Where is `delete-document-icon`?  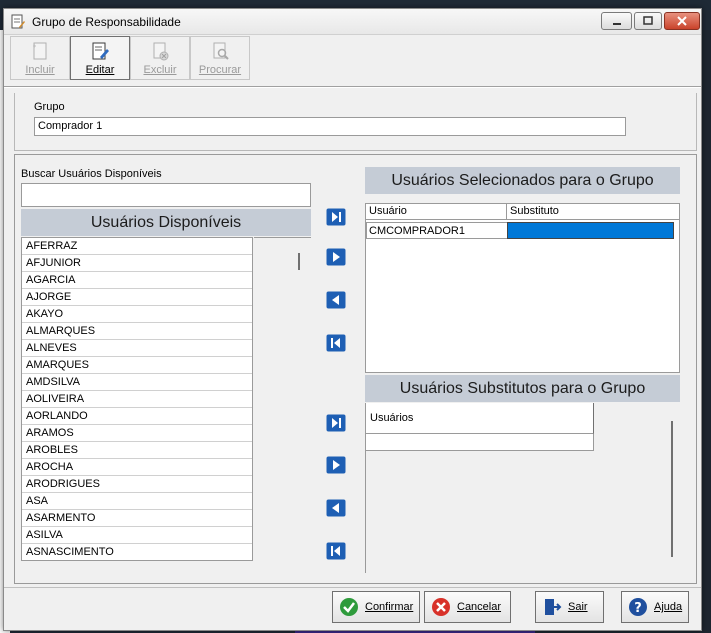 delete-document-icon is located at coordinates (161, 51).